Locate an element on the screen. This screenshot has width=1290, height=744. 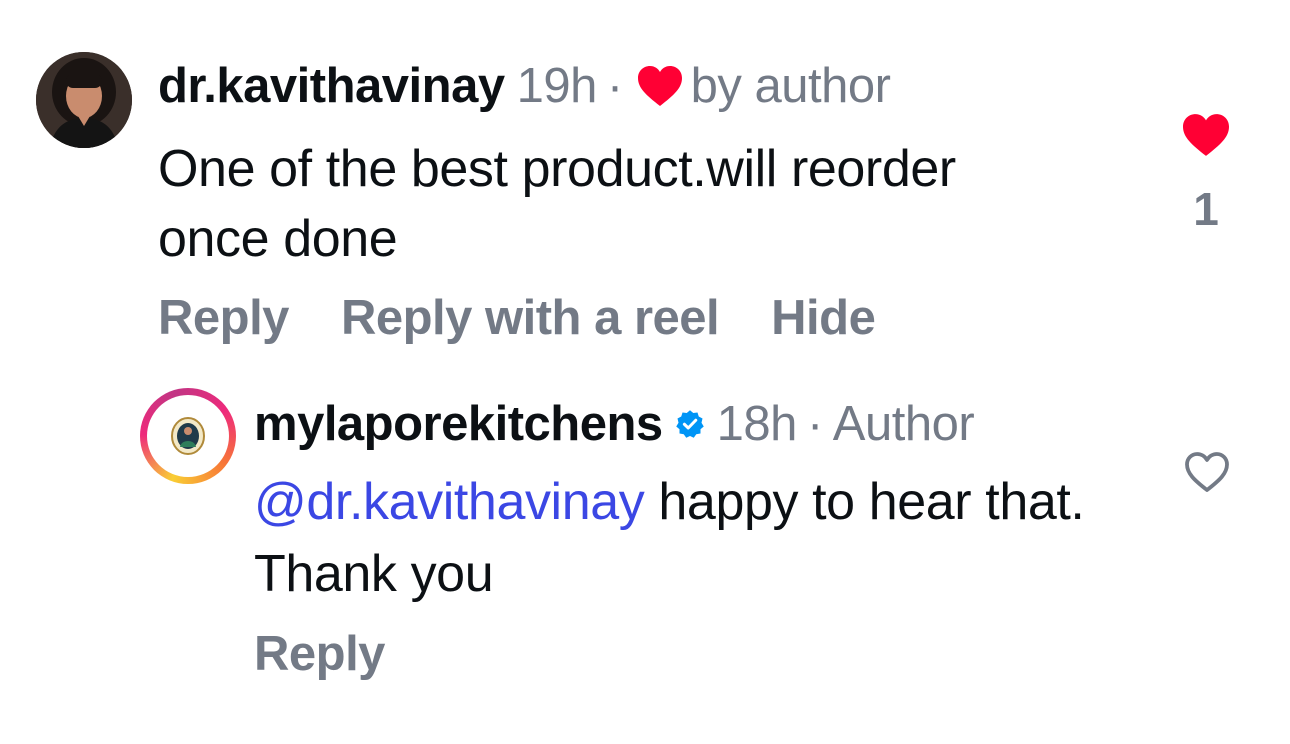
like-heart-icon is located at coordinates (1206, 135).